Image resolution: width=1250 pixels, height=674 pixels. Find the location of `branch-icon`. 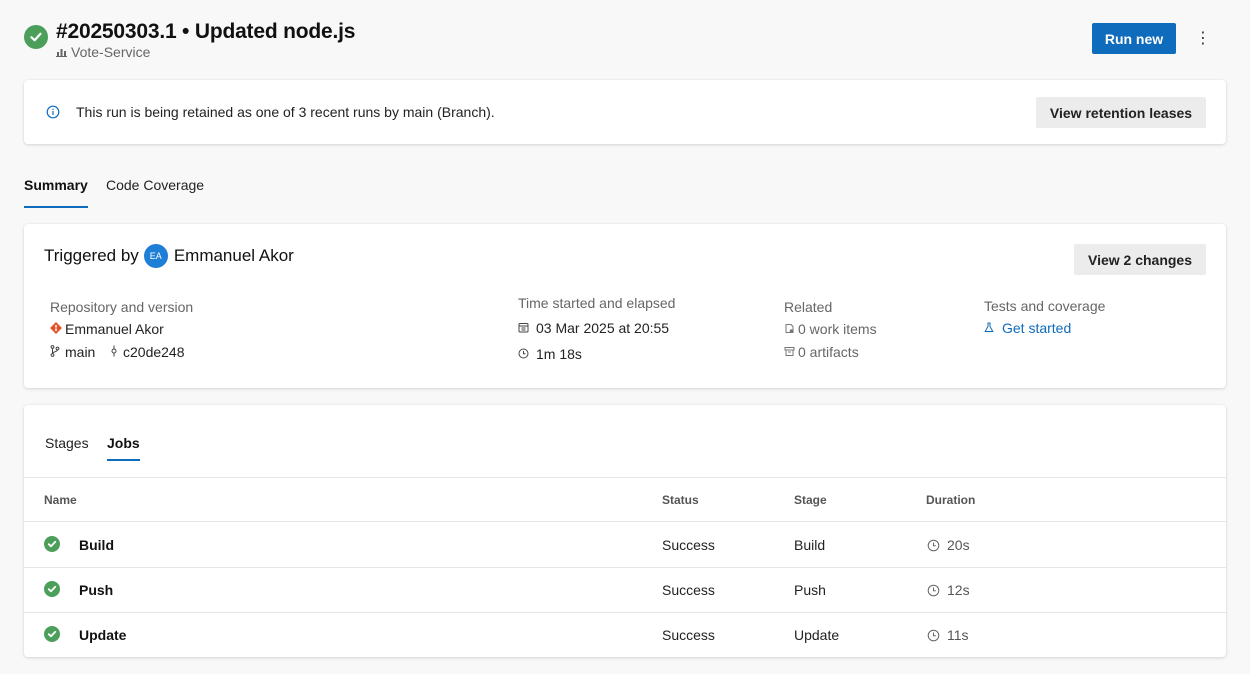

branch-icon is located at coordinates (55, 352).